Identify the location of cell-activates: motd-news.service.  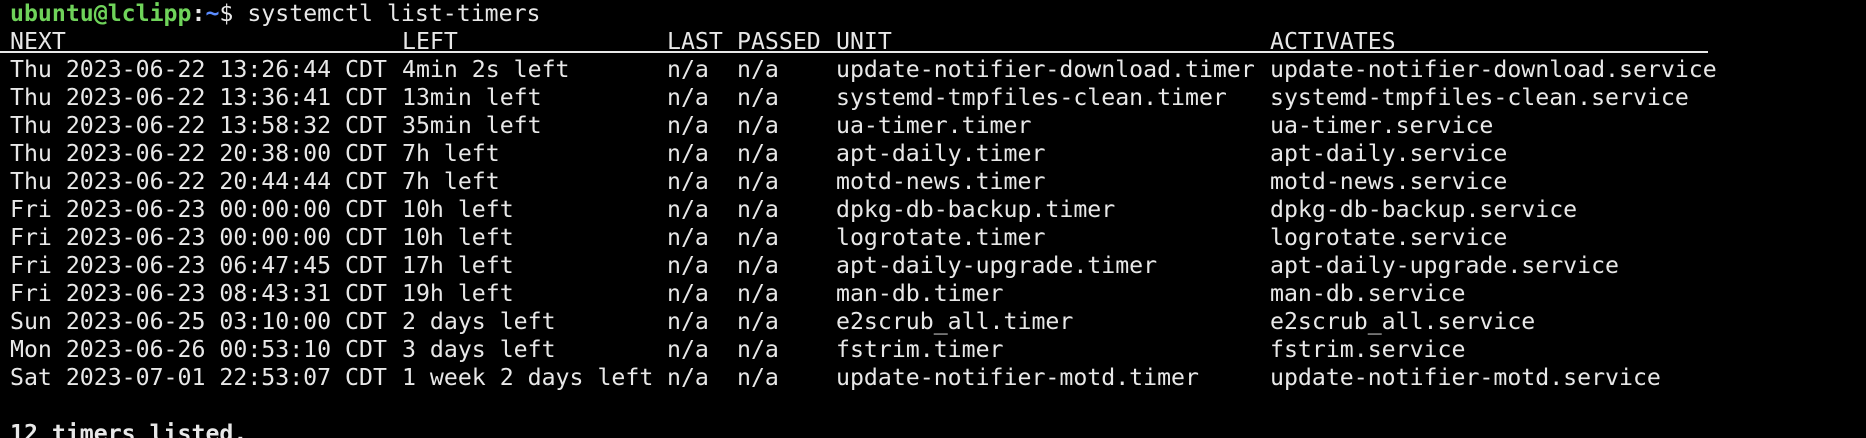
(1389, 181).